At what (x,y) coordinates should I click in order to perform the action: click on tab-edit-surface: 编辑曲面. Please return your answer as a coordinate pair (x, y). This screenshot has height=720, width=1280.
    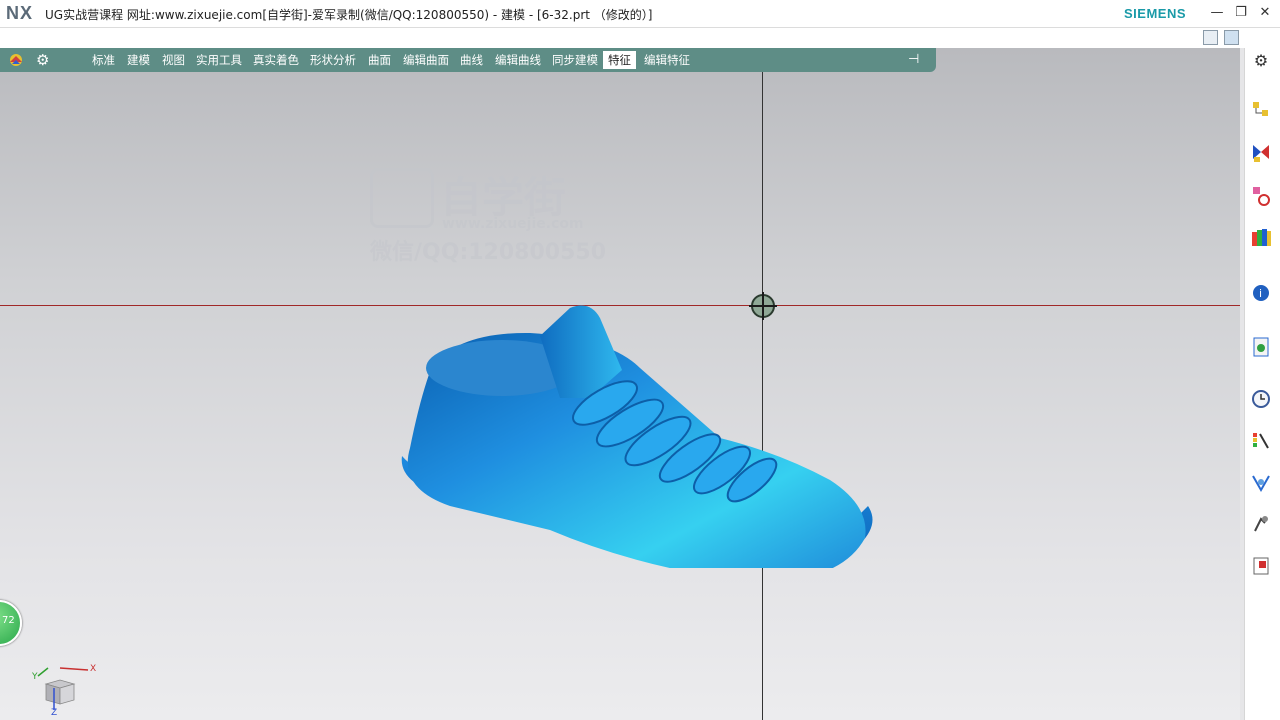
    Looking at the image, I should click on (426, 60).